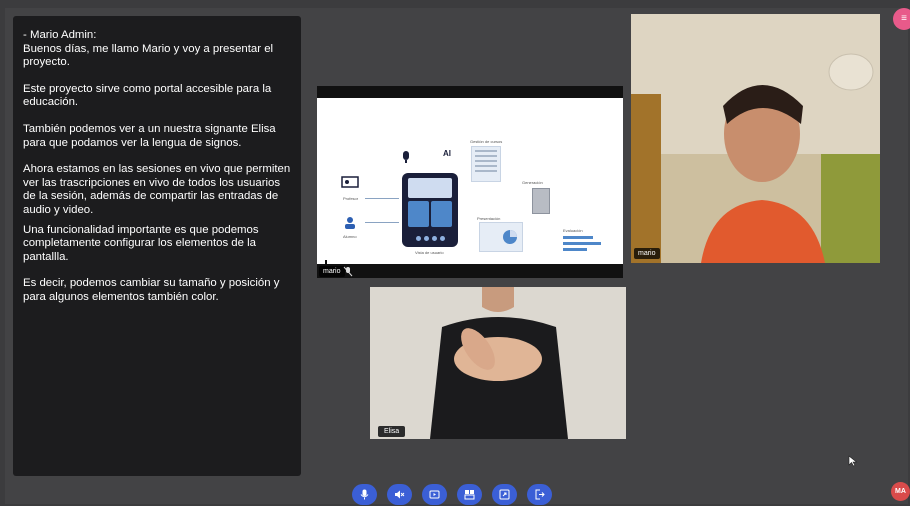  I want to click on layout-button, so click(469, 494).